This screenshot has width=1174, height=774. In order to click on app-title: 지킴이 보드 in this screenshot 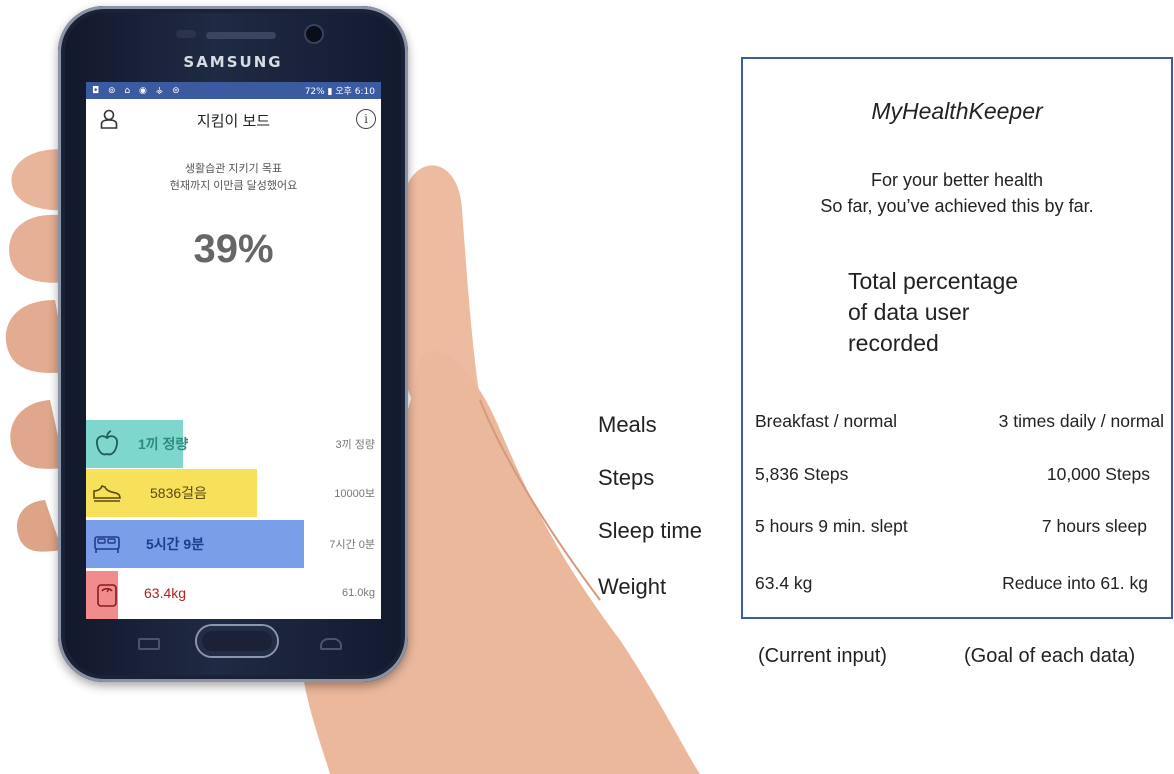, I will do `click(233, 121)`.